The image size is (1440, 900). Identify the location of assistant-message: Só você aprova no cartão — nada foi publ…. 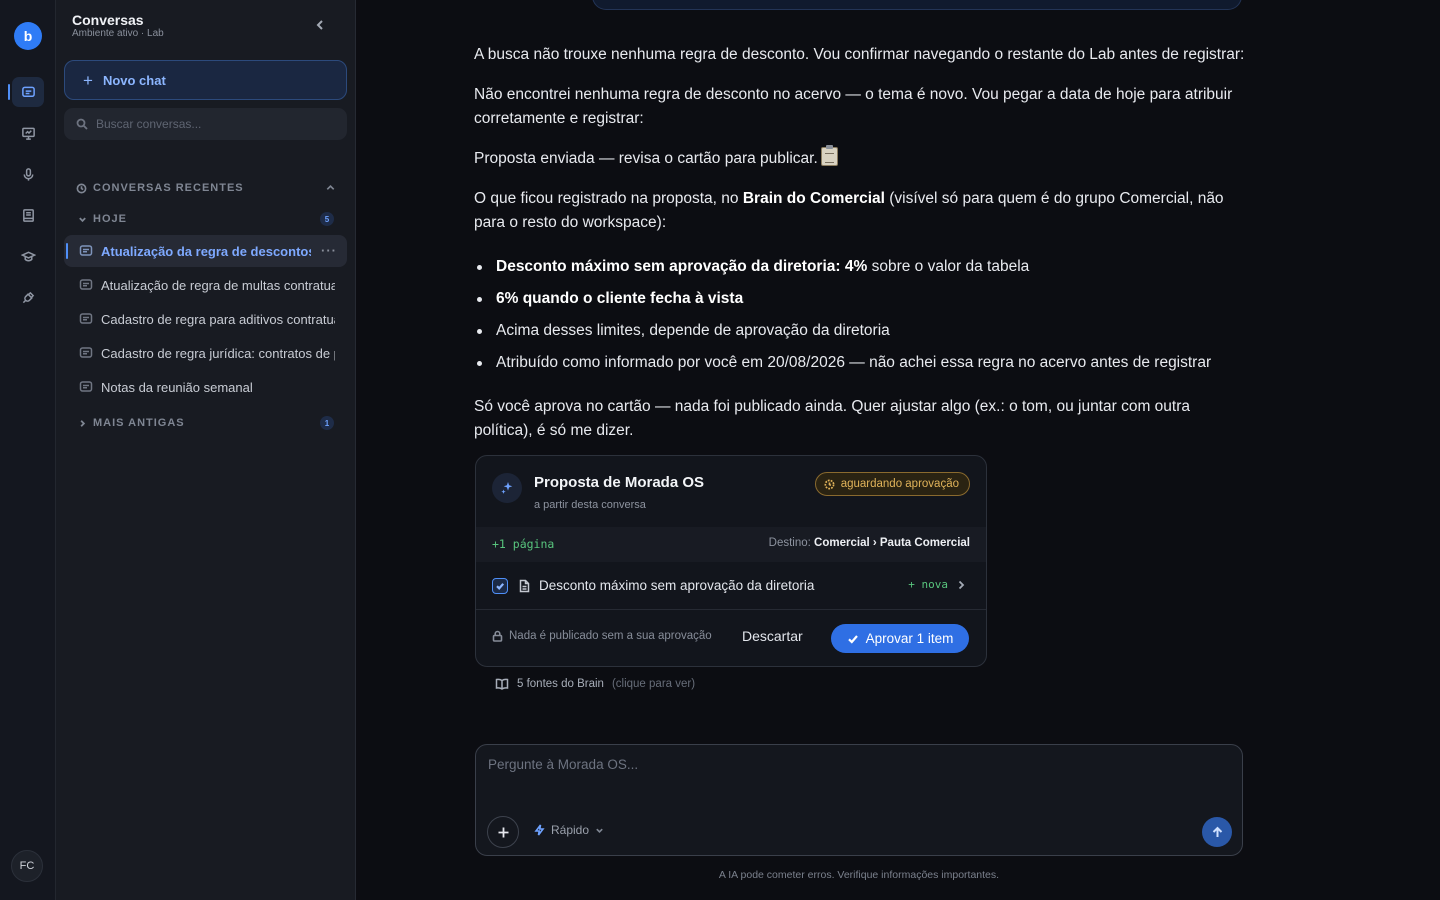
(832, 418).